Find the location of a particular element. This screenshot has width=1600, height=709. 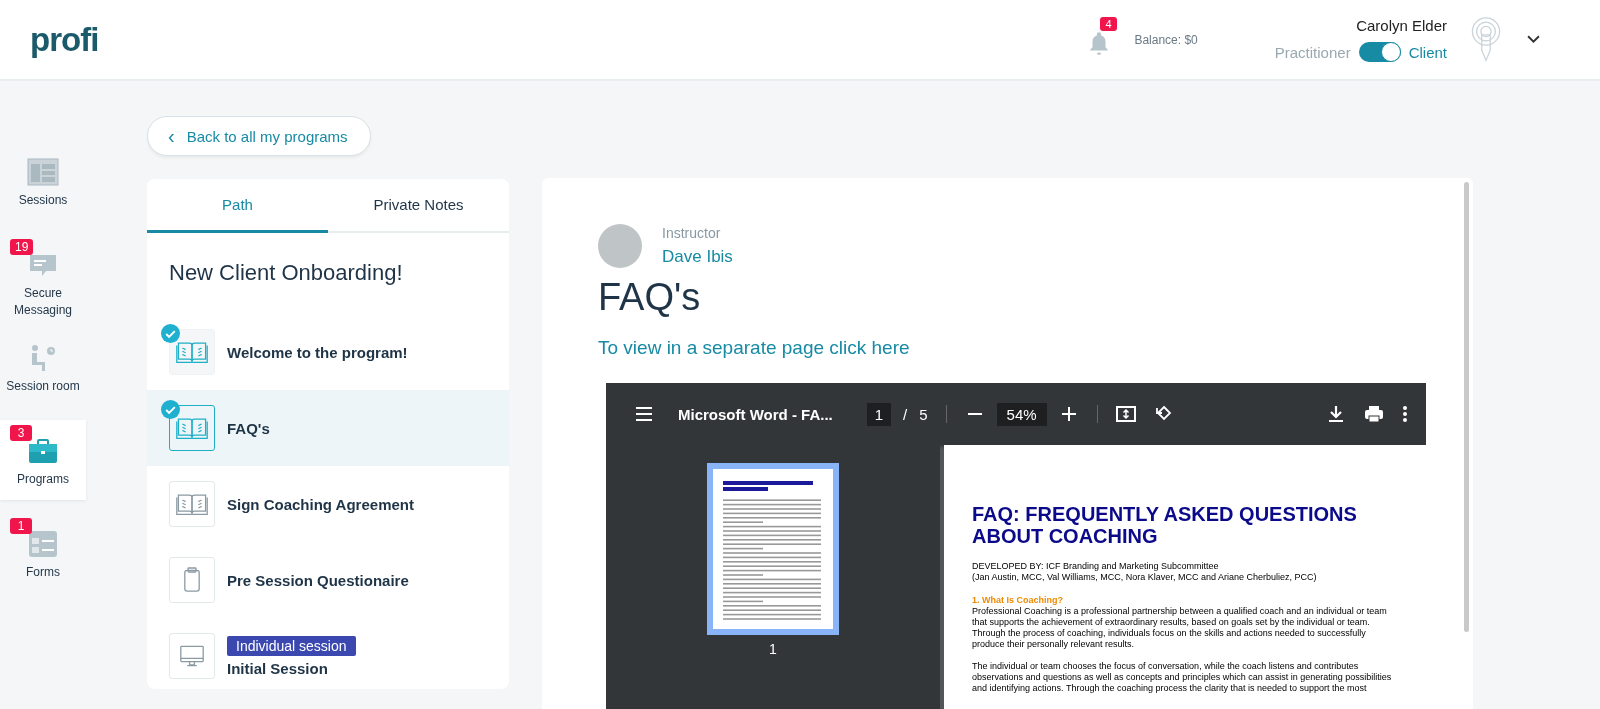

document-paragraph: The individual or team chooses the focus of conversation, while the coach listens and contributes observations and questions as well as concepts and principles which can assist in generating possibilities and identifying actions. Through the coaching process the clarity that is needed to support the most is located at coordinates (1182, 677).